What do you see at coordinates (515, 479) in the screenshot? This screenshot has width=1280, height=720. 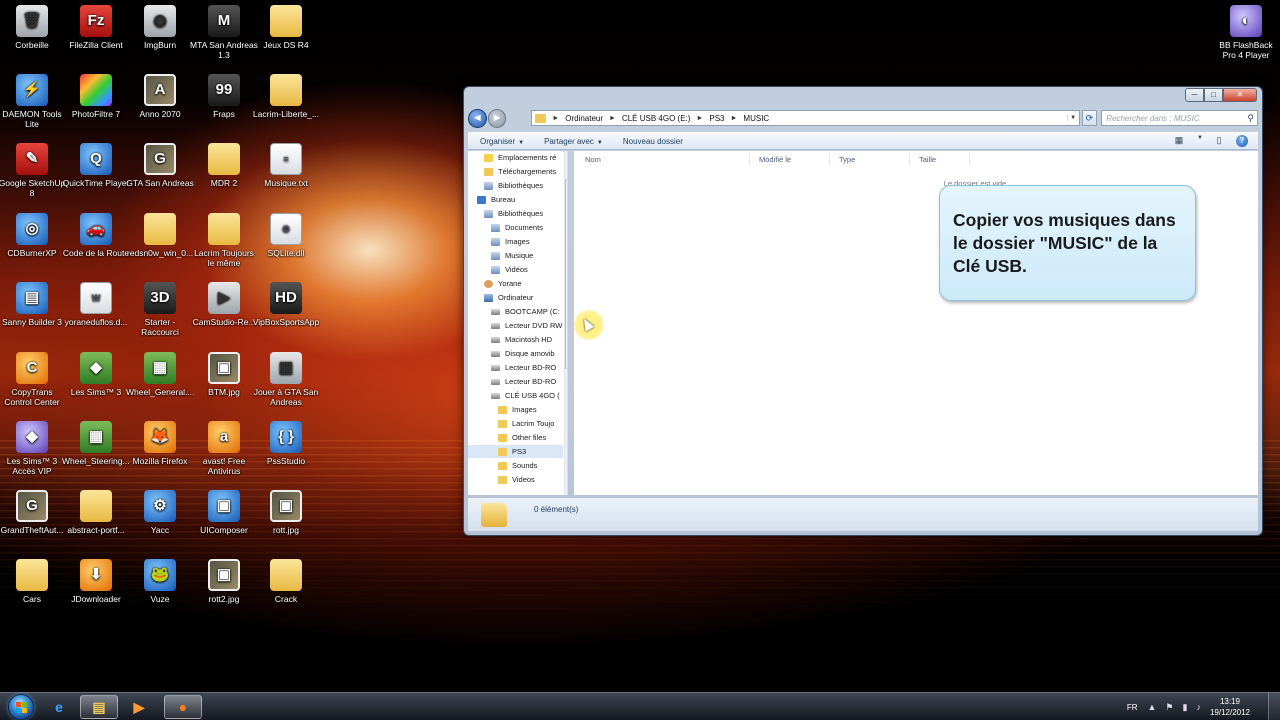 I see `tree-item: Videos` at bounding box center [515, 479].